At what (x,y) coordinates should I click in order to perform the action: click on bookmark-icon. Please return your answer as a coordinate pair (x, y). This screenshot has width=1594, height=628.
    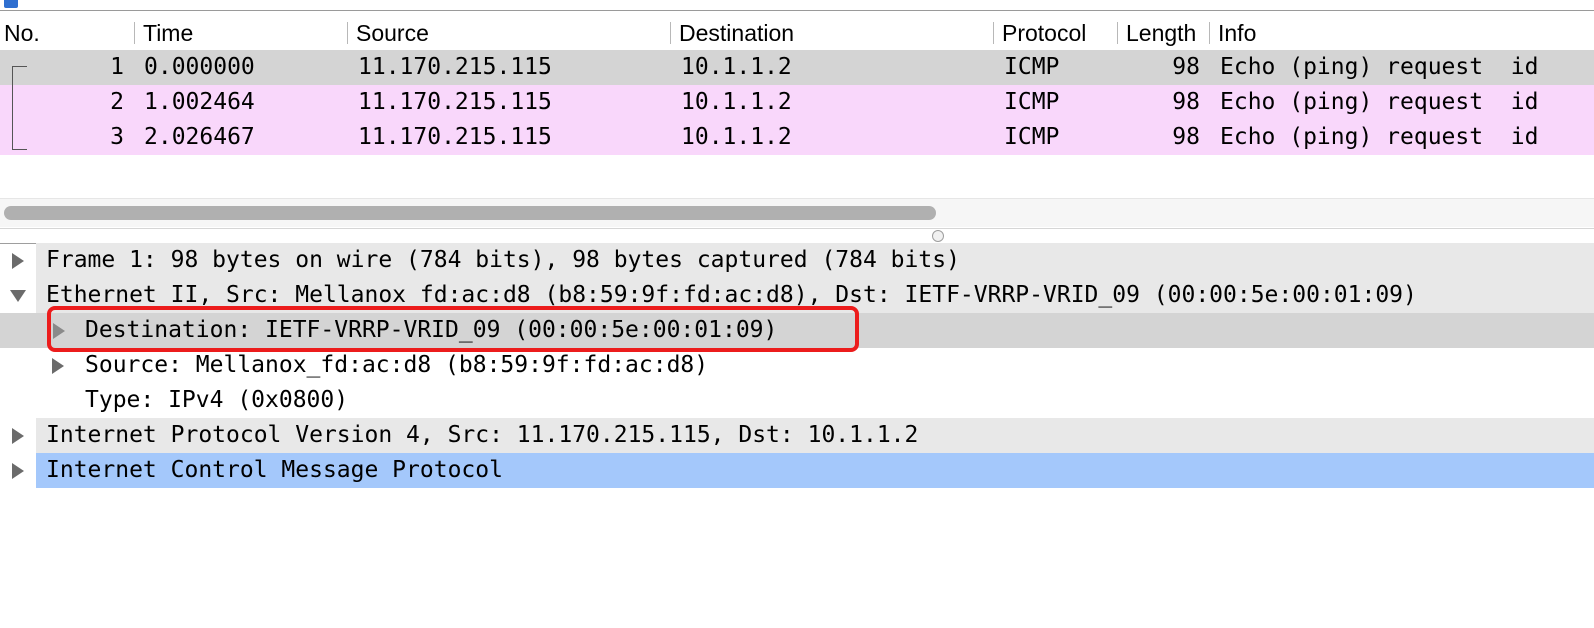
    Looking at the image, I should click on (11, 4).